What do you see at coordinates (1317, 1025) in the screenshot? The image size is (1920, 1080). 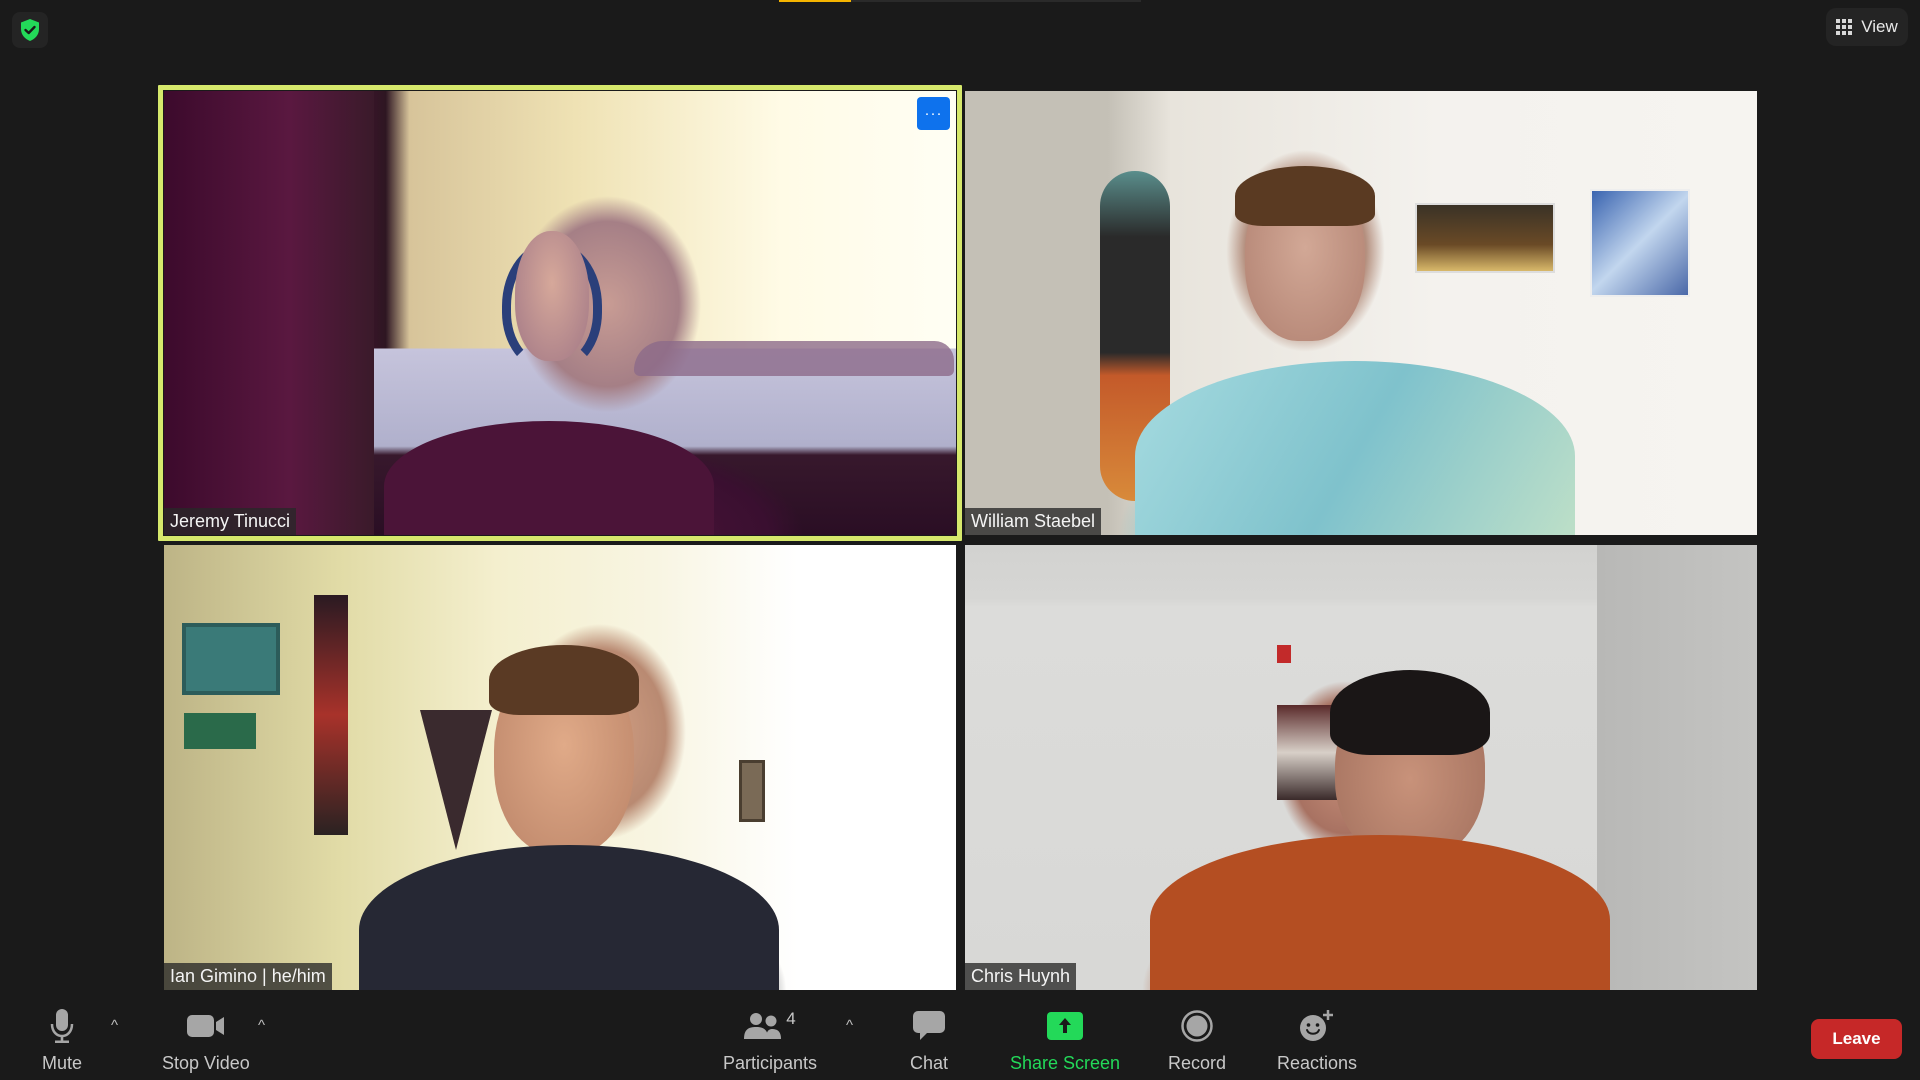 I see `reactions-icon` at bounding box center [1317, 1025].